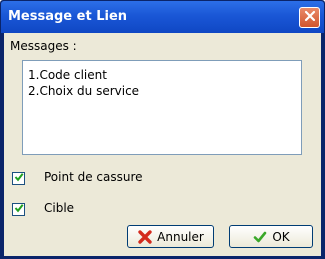  Describe the element at coordinates (84, 91) in the screenshot. I see `message-line: 2.Choix du service` at that location.